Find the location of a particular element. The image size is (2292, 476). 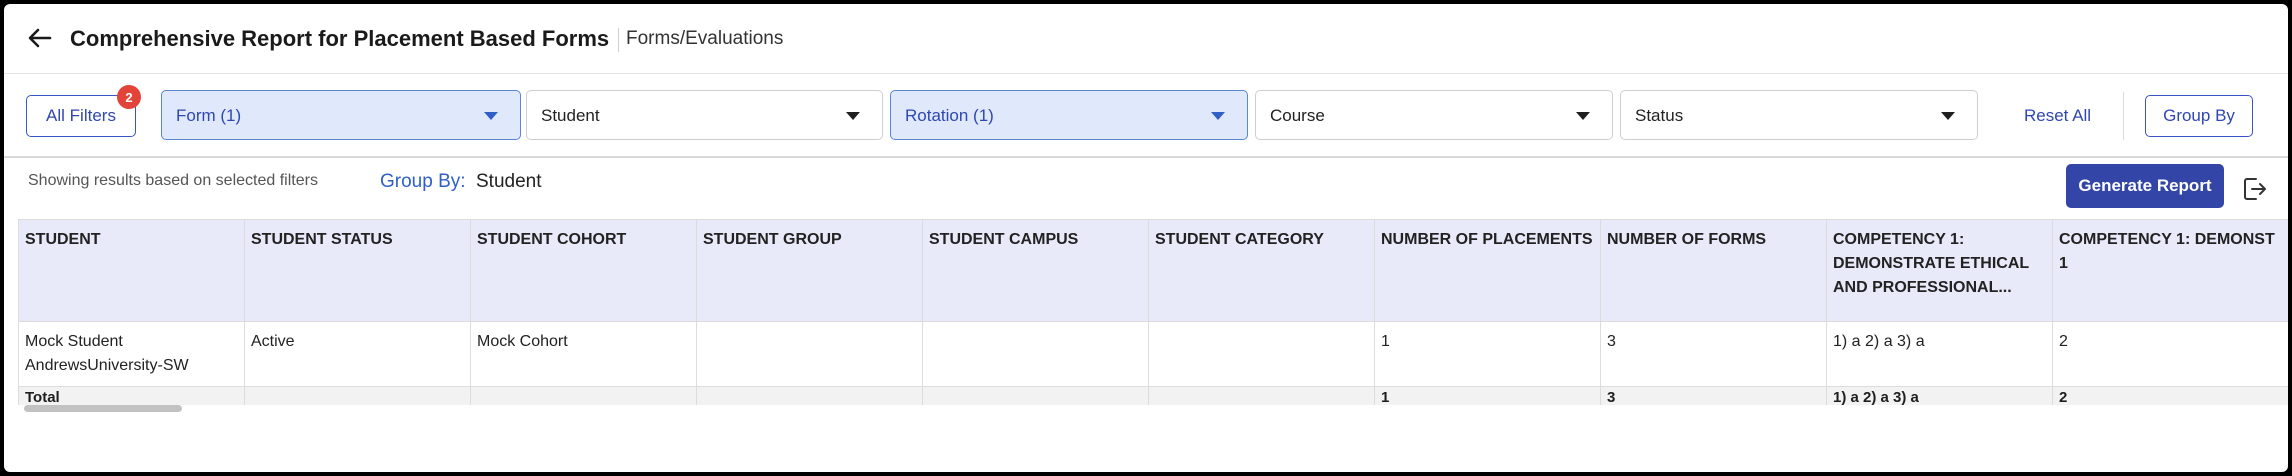

column-header: STUDENT GROUP is located at coordinates (809, 270).